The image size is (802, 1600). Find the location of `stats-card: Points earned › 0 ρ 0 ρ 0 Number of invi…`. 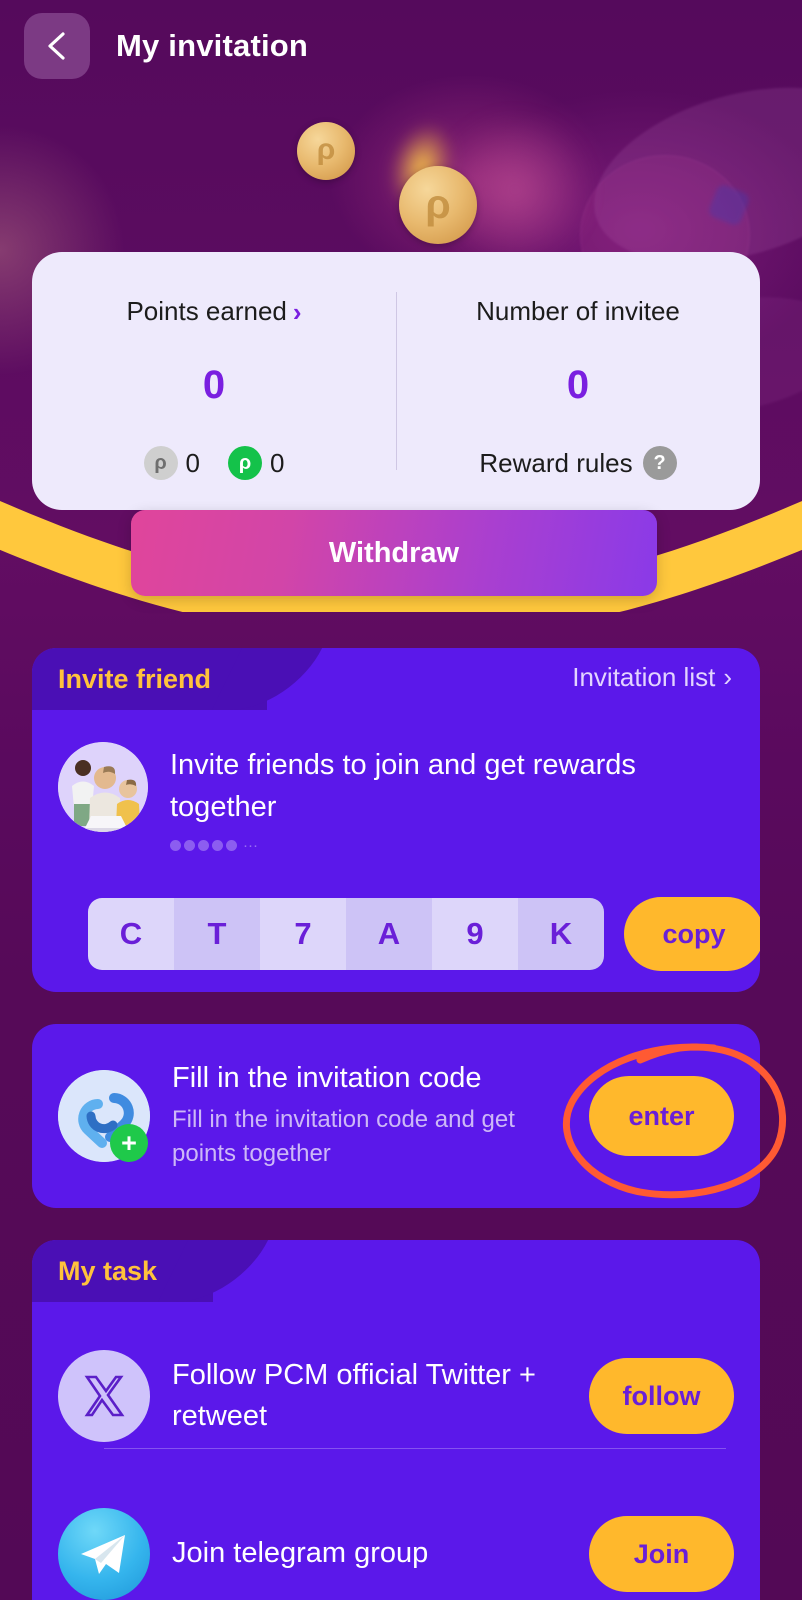

stats-card: Points earned › 0 ρ 0 ρ 0 Number of invi… is located at coordinates (396, 381).